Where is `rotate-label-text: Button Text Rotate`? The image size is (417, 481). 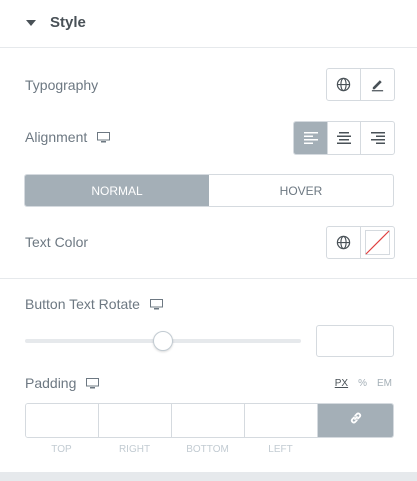
rotate-label-text: Button Text Rotate is located at coordinates (82, 304).